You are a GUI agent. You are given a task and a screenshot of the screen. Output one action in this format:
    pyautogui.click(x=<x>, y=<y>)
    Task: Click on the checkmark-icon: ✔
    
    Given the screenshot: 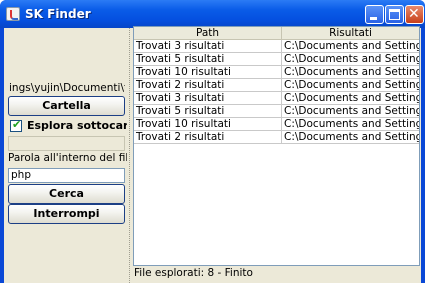 What is the action you would take?
    pyautogui.click(x=17, y=124)
    